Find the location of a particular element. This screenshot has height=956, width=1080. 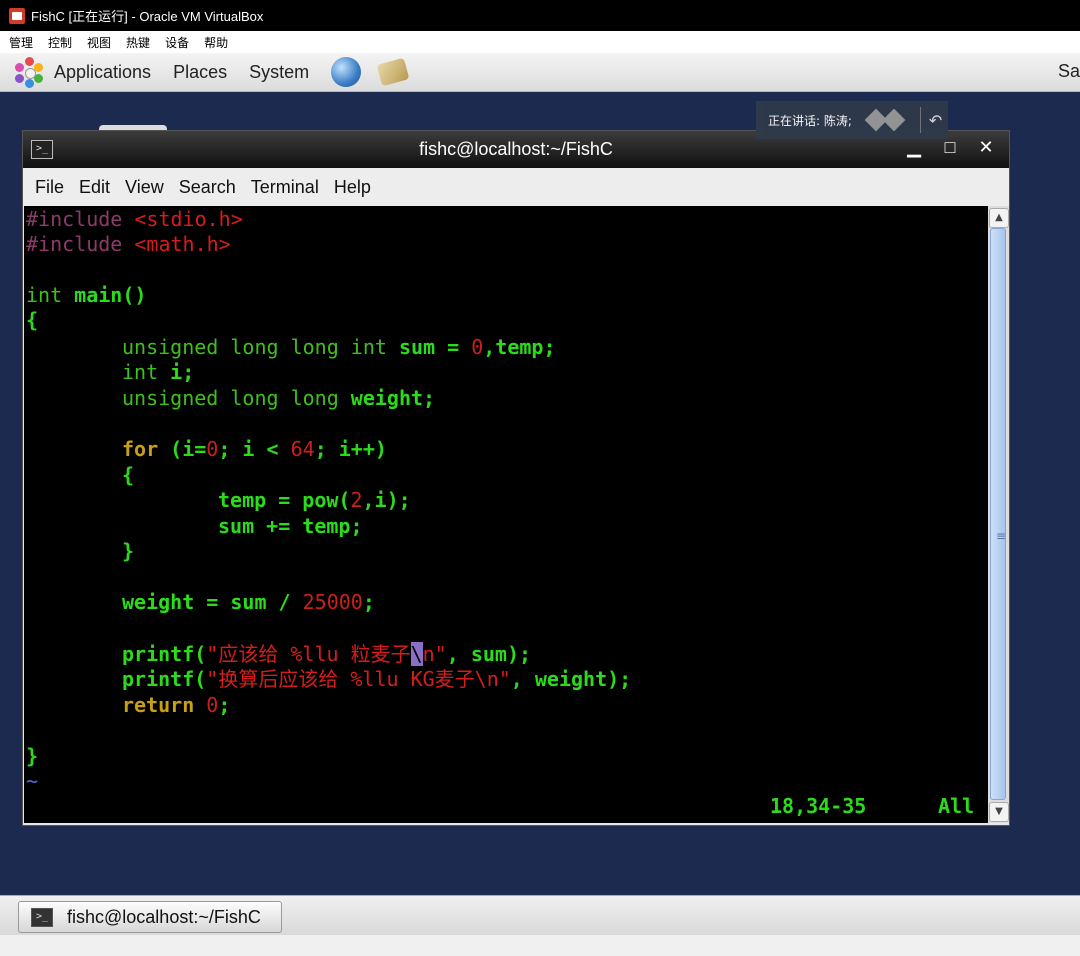

terminal-menu-bar: File Edit View Search Terminal Help is located at coordinates (516, 187).